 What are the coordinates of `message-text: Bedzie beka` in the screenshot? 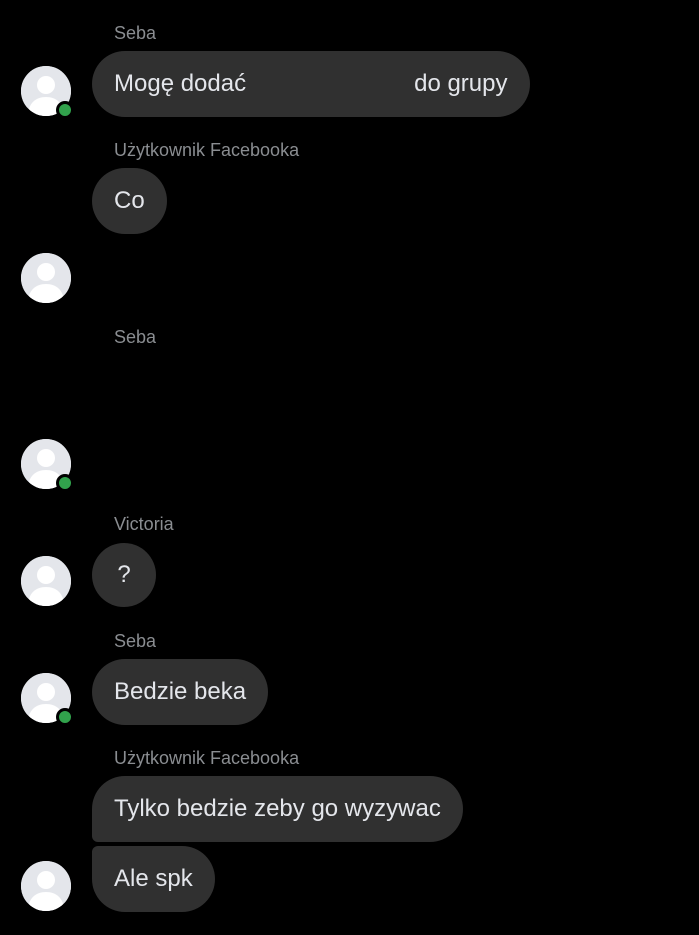 It's located at (180, 691).